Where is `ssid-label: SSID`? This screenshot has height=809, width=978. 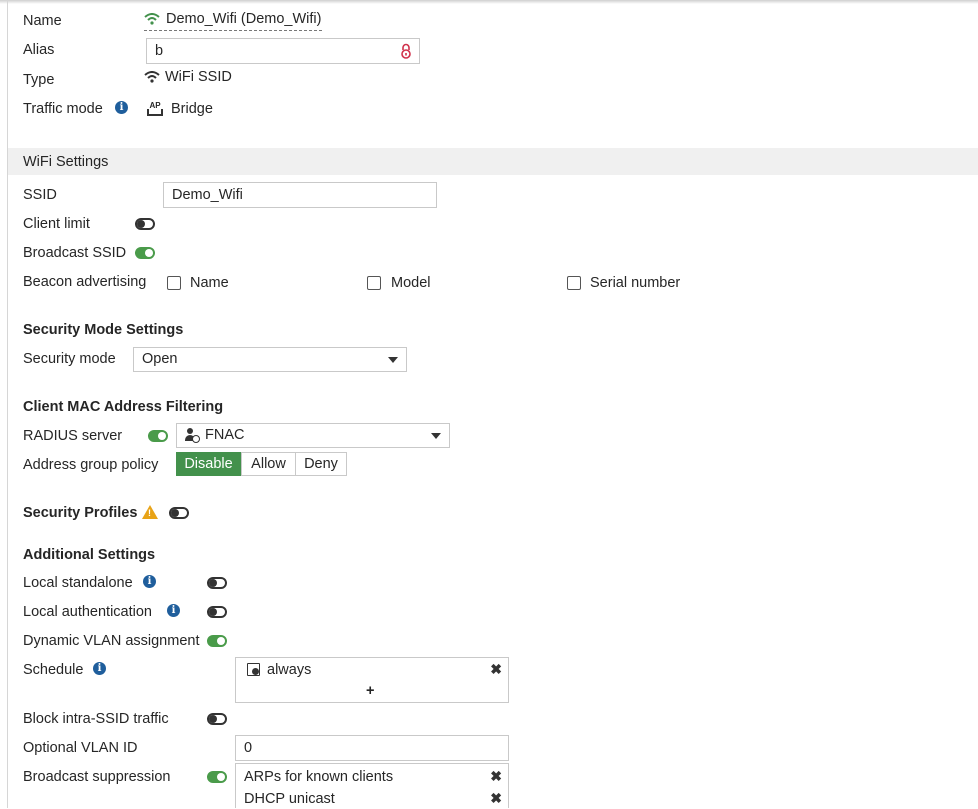 ssid-label: SSID is located at coordinates (40, 195).